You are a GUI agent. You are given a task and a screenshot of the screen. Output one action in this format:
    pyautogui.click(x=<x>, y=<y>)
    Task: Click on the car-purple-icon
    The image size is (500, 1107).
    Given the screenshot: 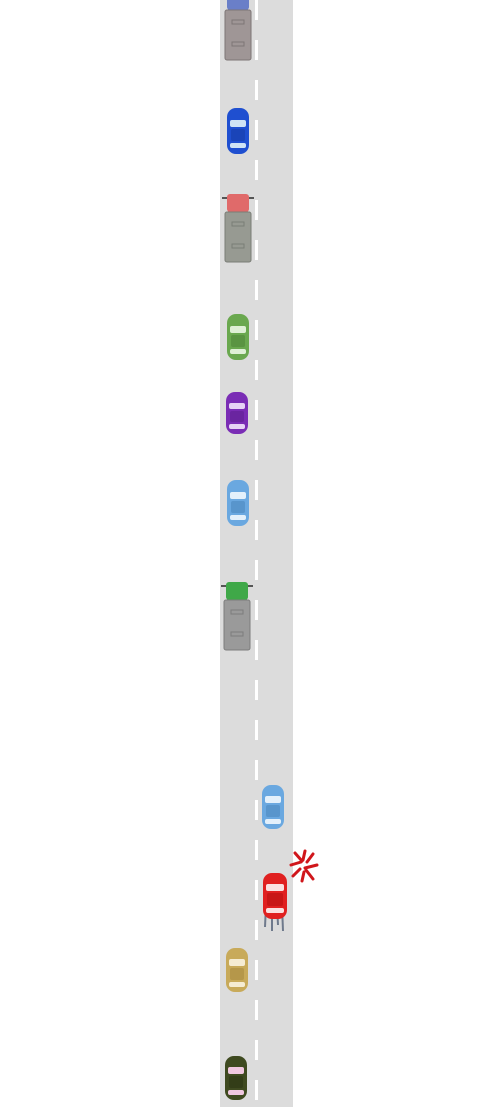 What is the action you would take?
    pyautogui.click(x=237, y=413)
    